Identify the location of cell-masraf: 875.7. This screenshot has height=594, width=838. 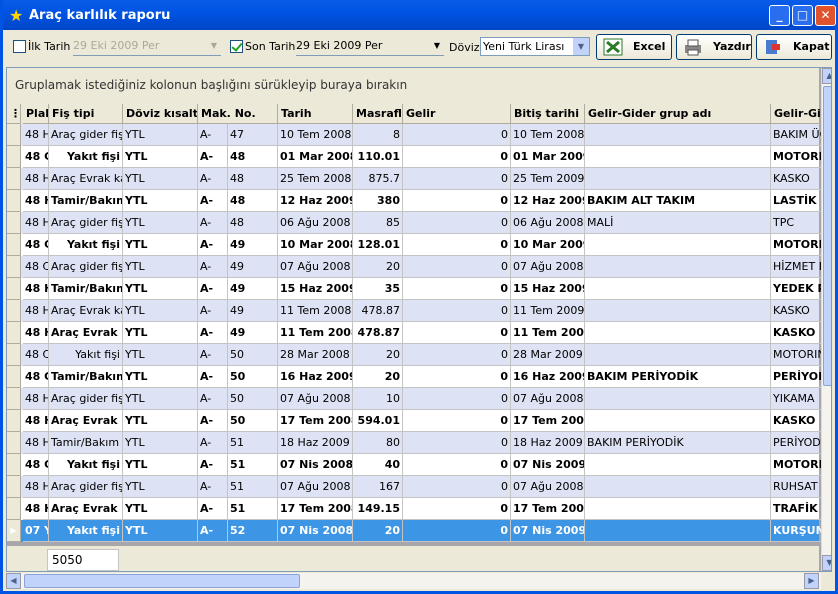
(378, 179).